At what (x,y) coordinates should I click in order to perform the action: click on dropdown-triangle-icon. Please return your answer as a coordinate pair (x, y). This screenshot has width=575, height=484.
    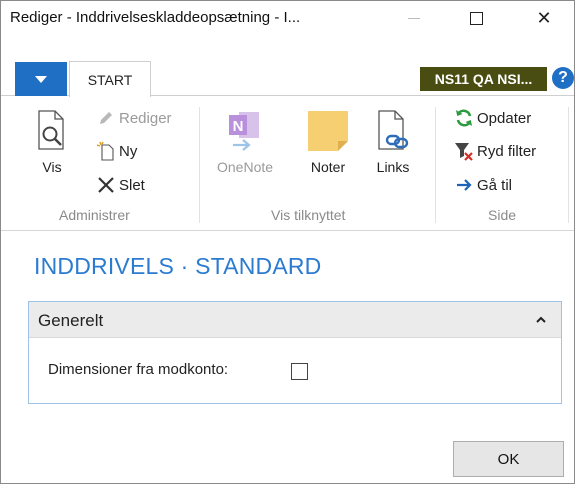
    Looking at the image, I should click on (41, 79).